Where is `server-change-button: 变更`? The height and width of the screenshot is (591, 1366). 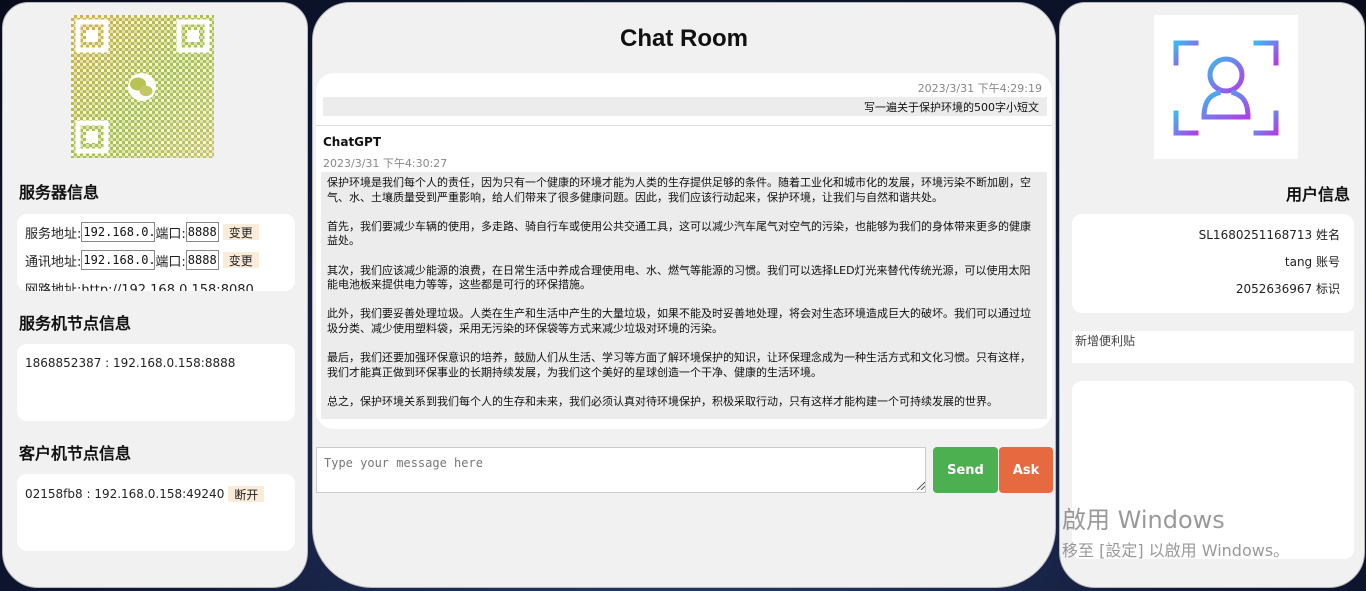
server-change-button: 变更 is located at coordinates (240, 232).